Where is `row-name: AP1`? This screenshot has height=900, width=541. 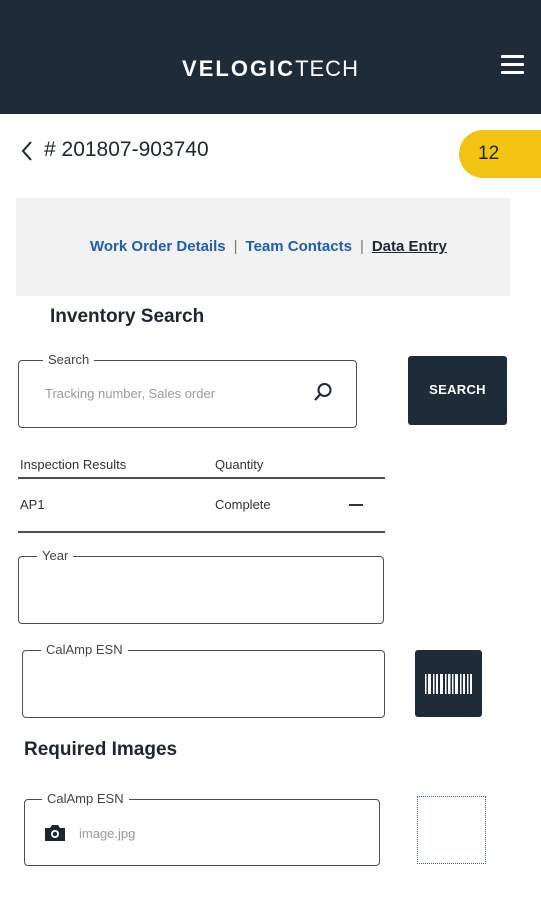
row-name: AP1 is located at coordinates (32, 504).